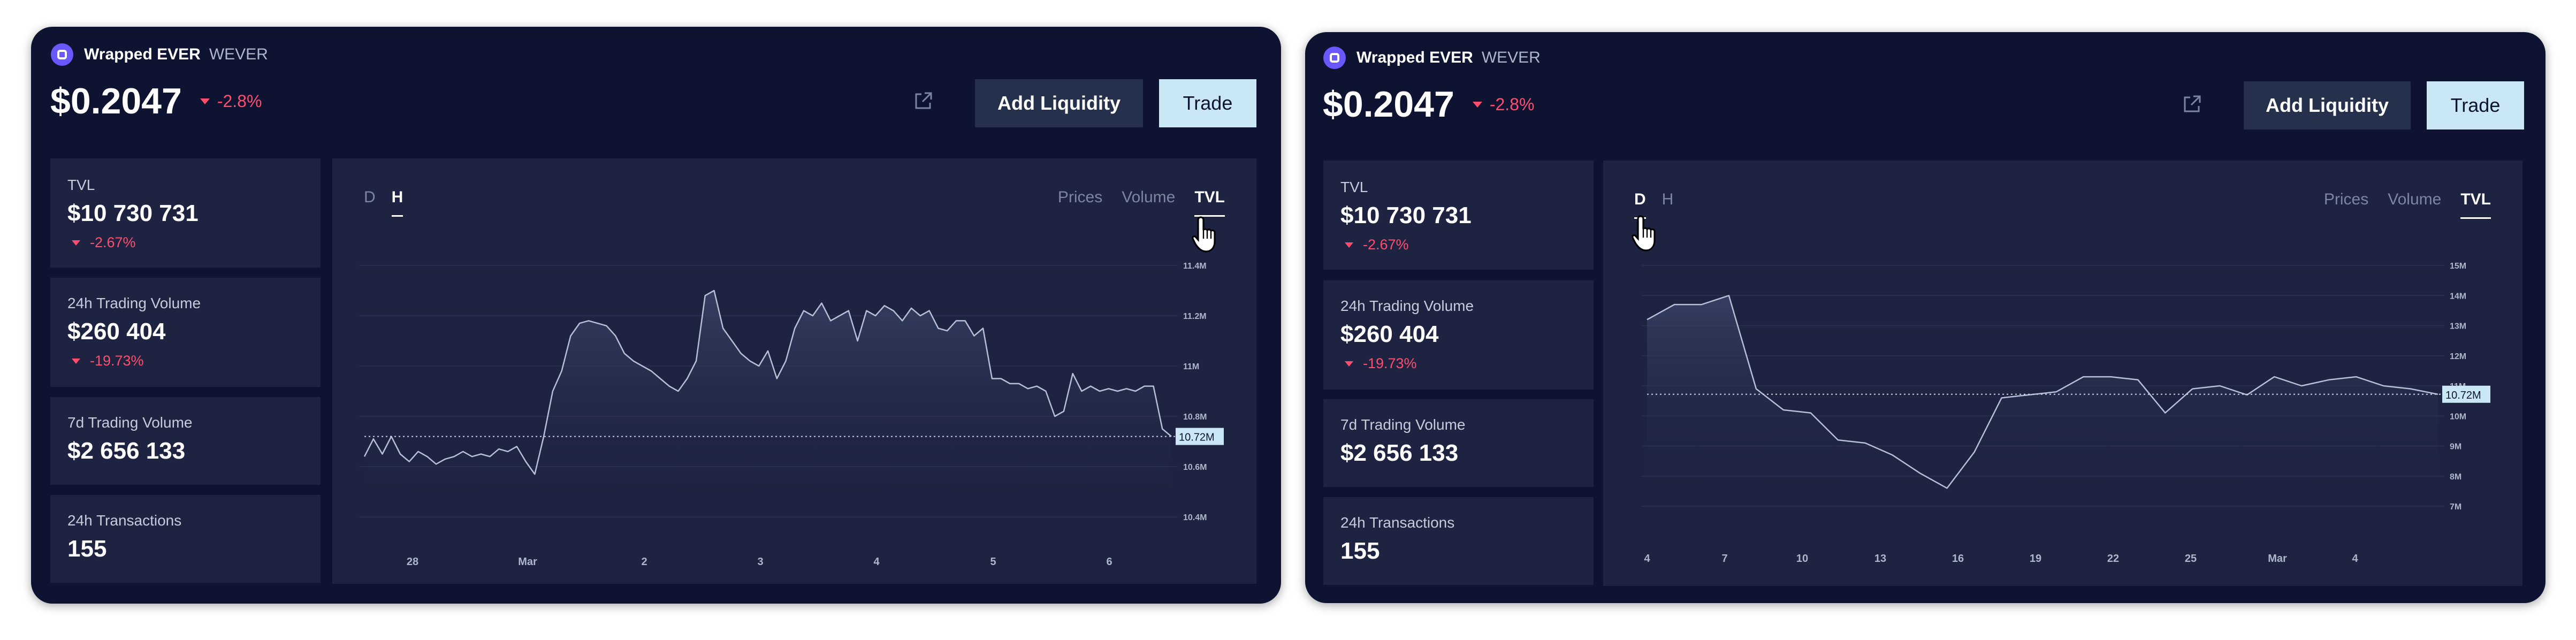 Image resolution: width=2576 pixels, height=640 pixels. Describe the element at coordinates (2458, 266) in the screenshot. I see `y-tick-label: 15M` at that location.